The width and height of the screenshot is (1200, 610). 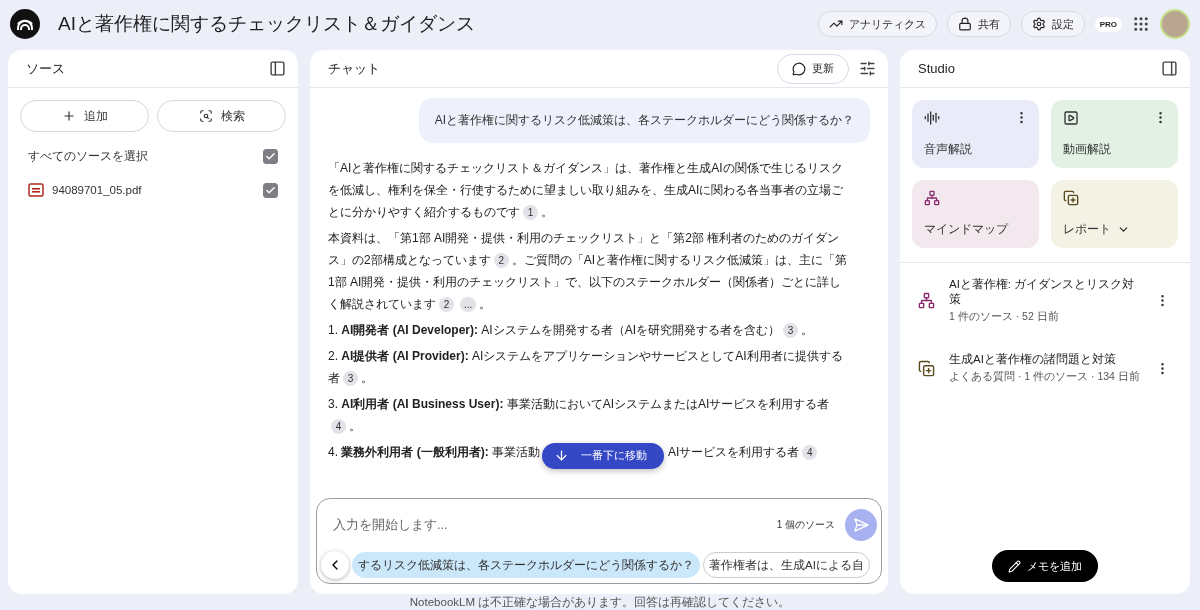 What do you see at coordinates (1014, 566) in the screenshot?
I see `pencil-icon` at bounding box center [1014, 566].